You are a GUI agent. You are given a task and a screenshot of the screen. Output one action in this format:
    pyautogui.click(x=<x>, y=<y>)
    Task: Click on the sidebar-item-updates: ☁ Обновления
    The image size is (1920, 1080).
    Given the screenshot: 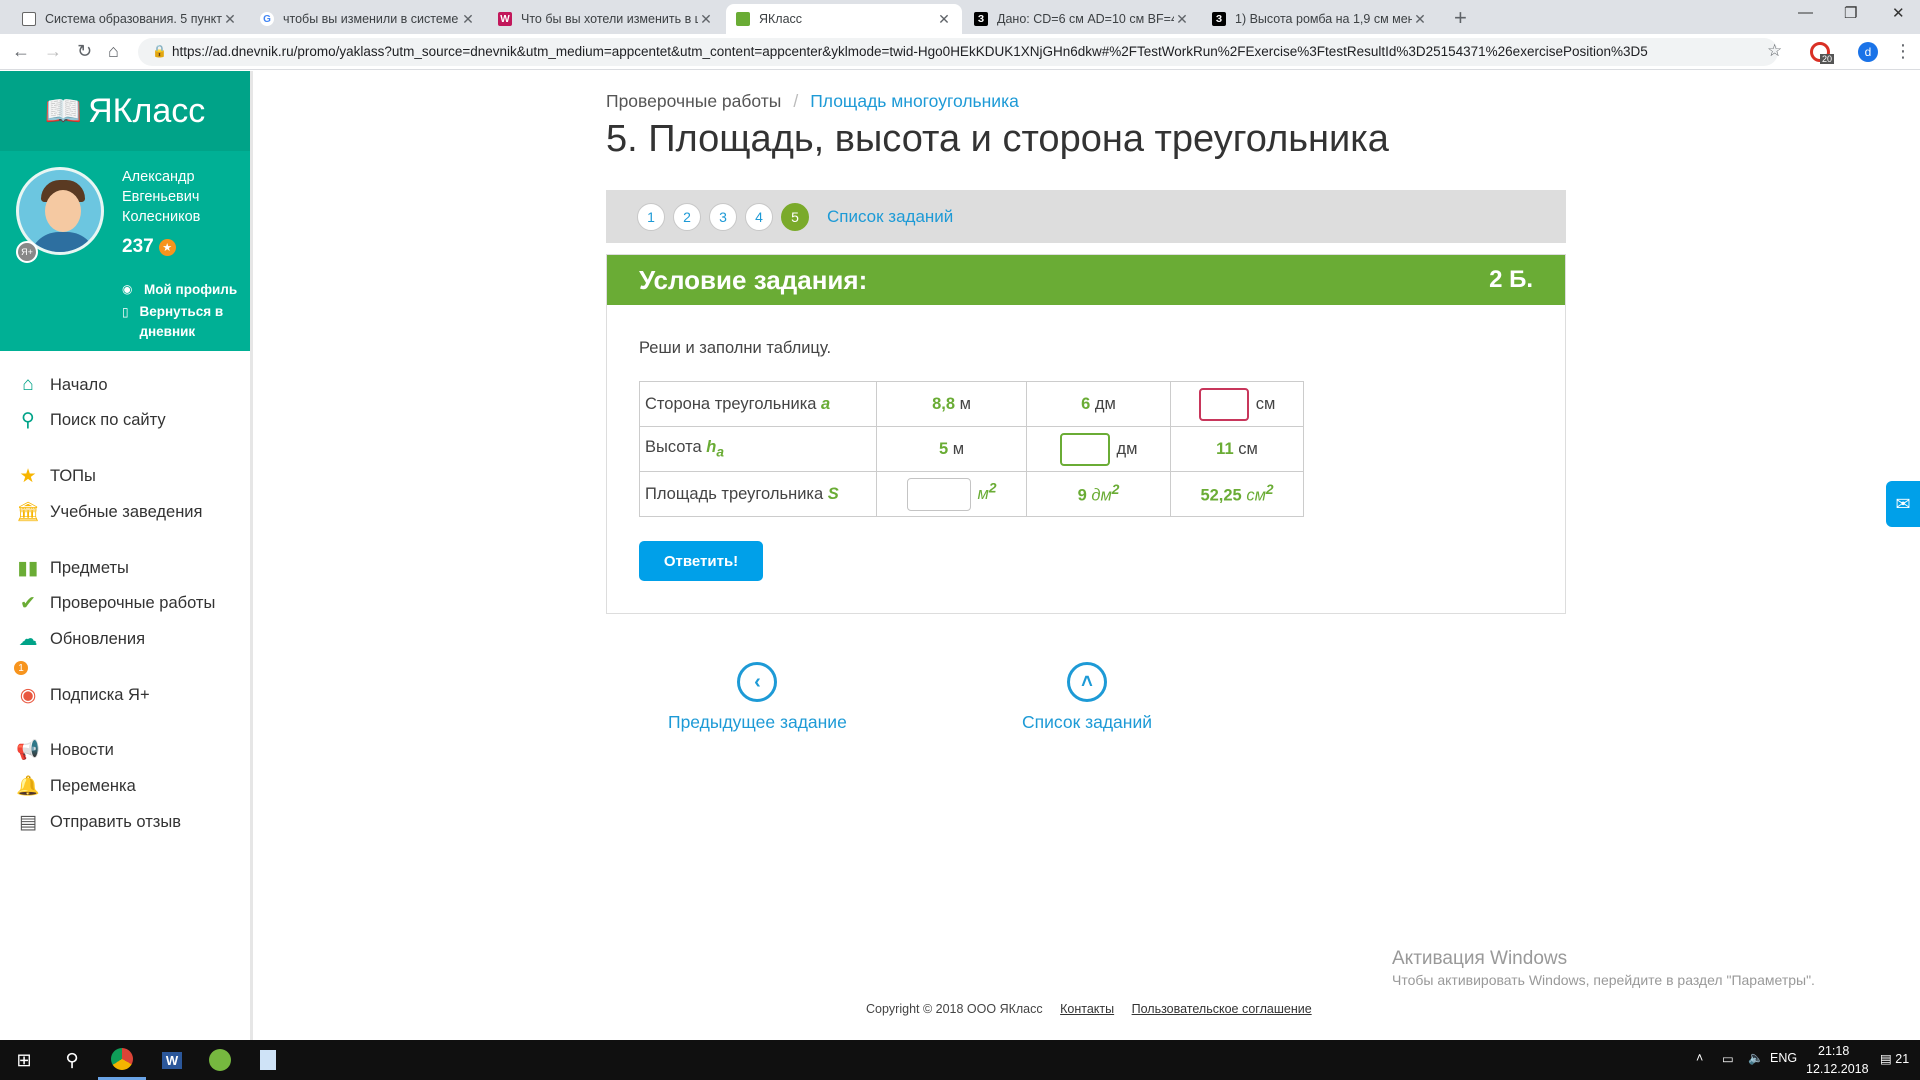 What is the action you would take?
    pyautogui.click(x=81, y=639)
    